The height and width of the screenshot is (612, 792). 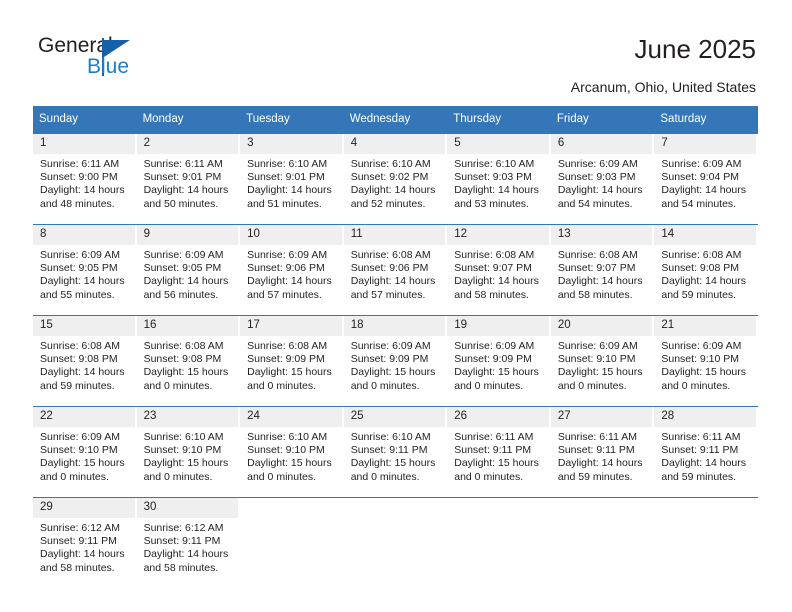 What do you see at coordinates (291, 326) in the screenshot?
I see `day-number: 17` at bounding box center [291, 326].